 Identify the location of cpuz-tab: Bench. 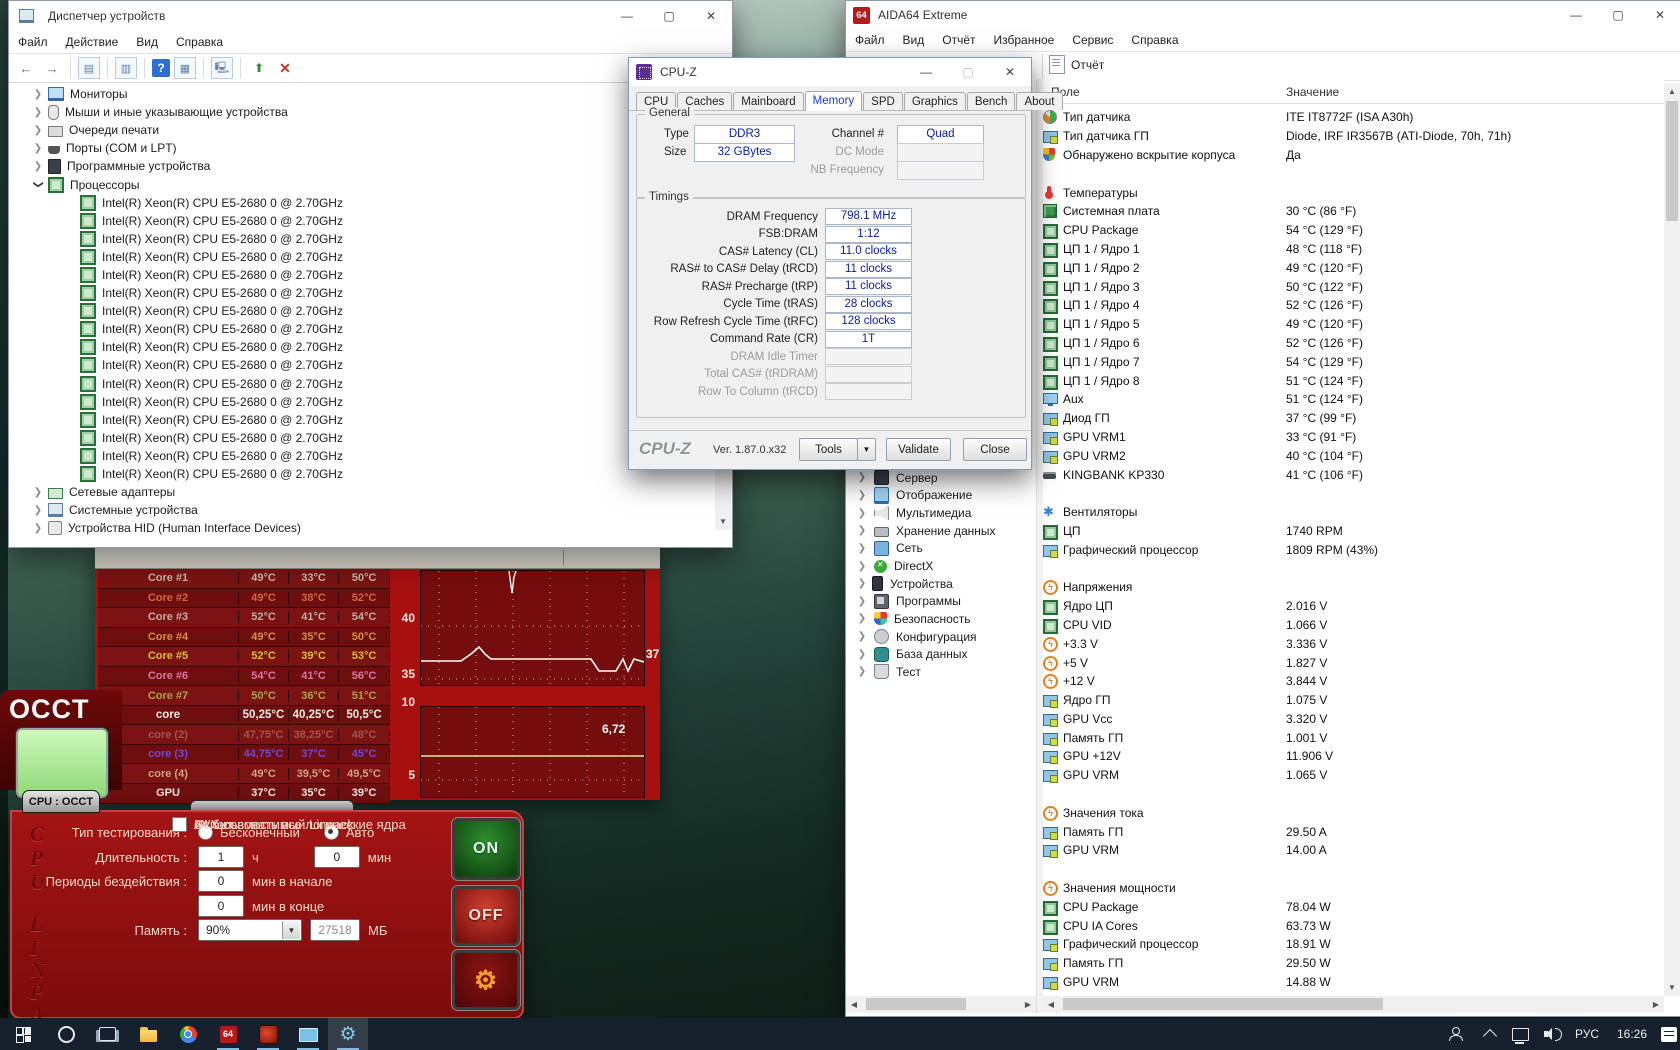
(991, 101).